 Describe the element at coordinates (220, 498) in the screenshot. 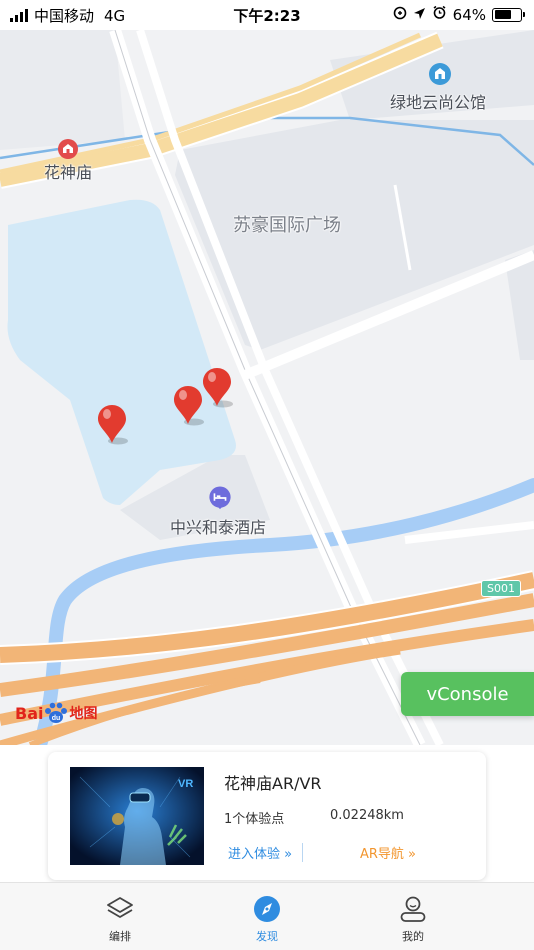

I see `hotel-poi-icon` at that location.